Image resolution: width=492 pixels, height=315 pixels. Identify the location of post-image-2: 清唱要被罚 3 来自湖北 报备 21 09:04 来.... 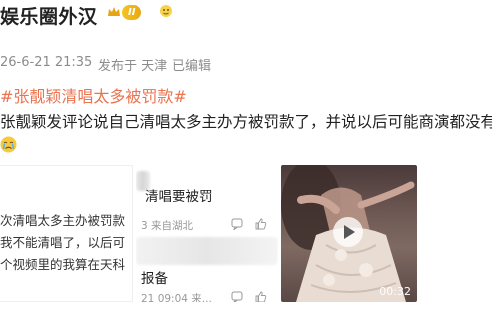
(207, 233).